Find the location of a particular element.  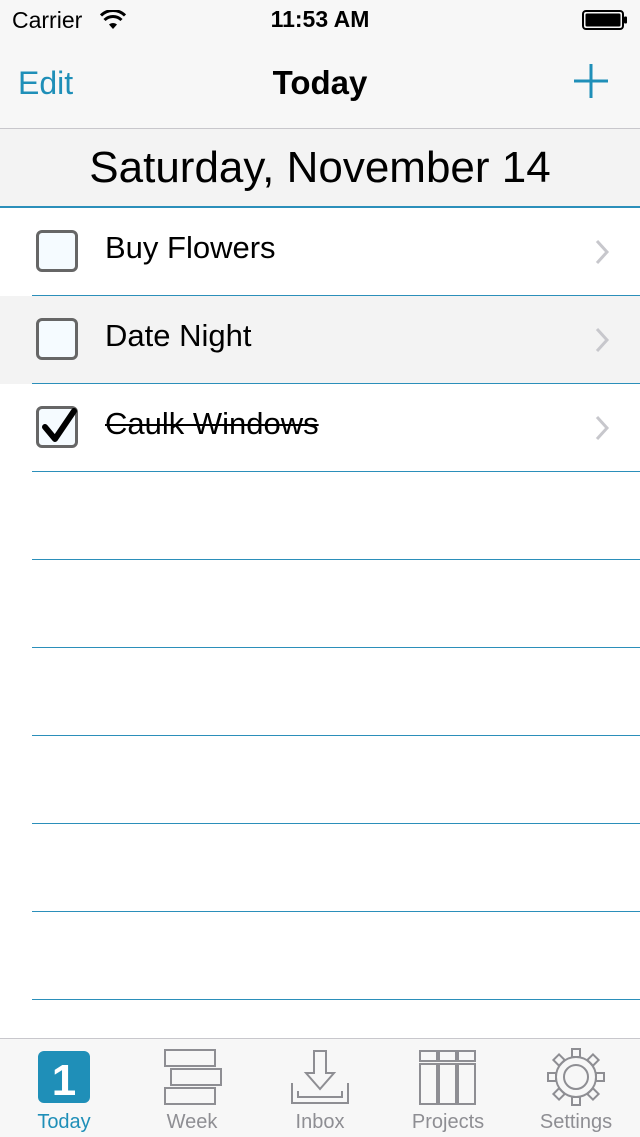

date-header: Saturday, November 14 is located at coordinates (320, 168).